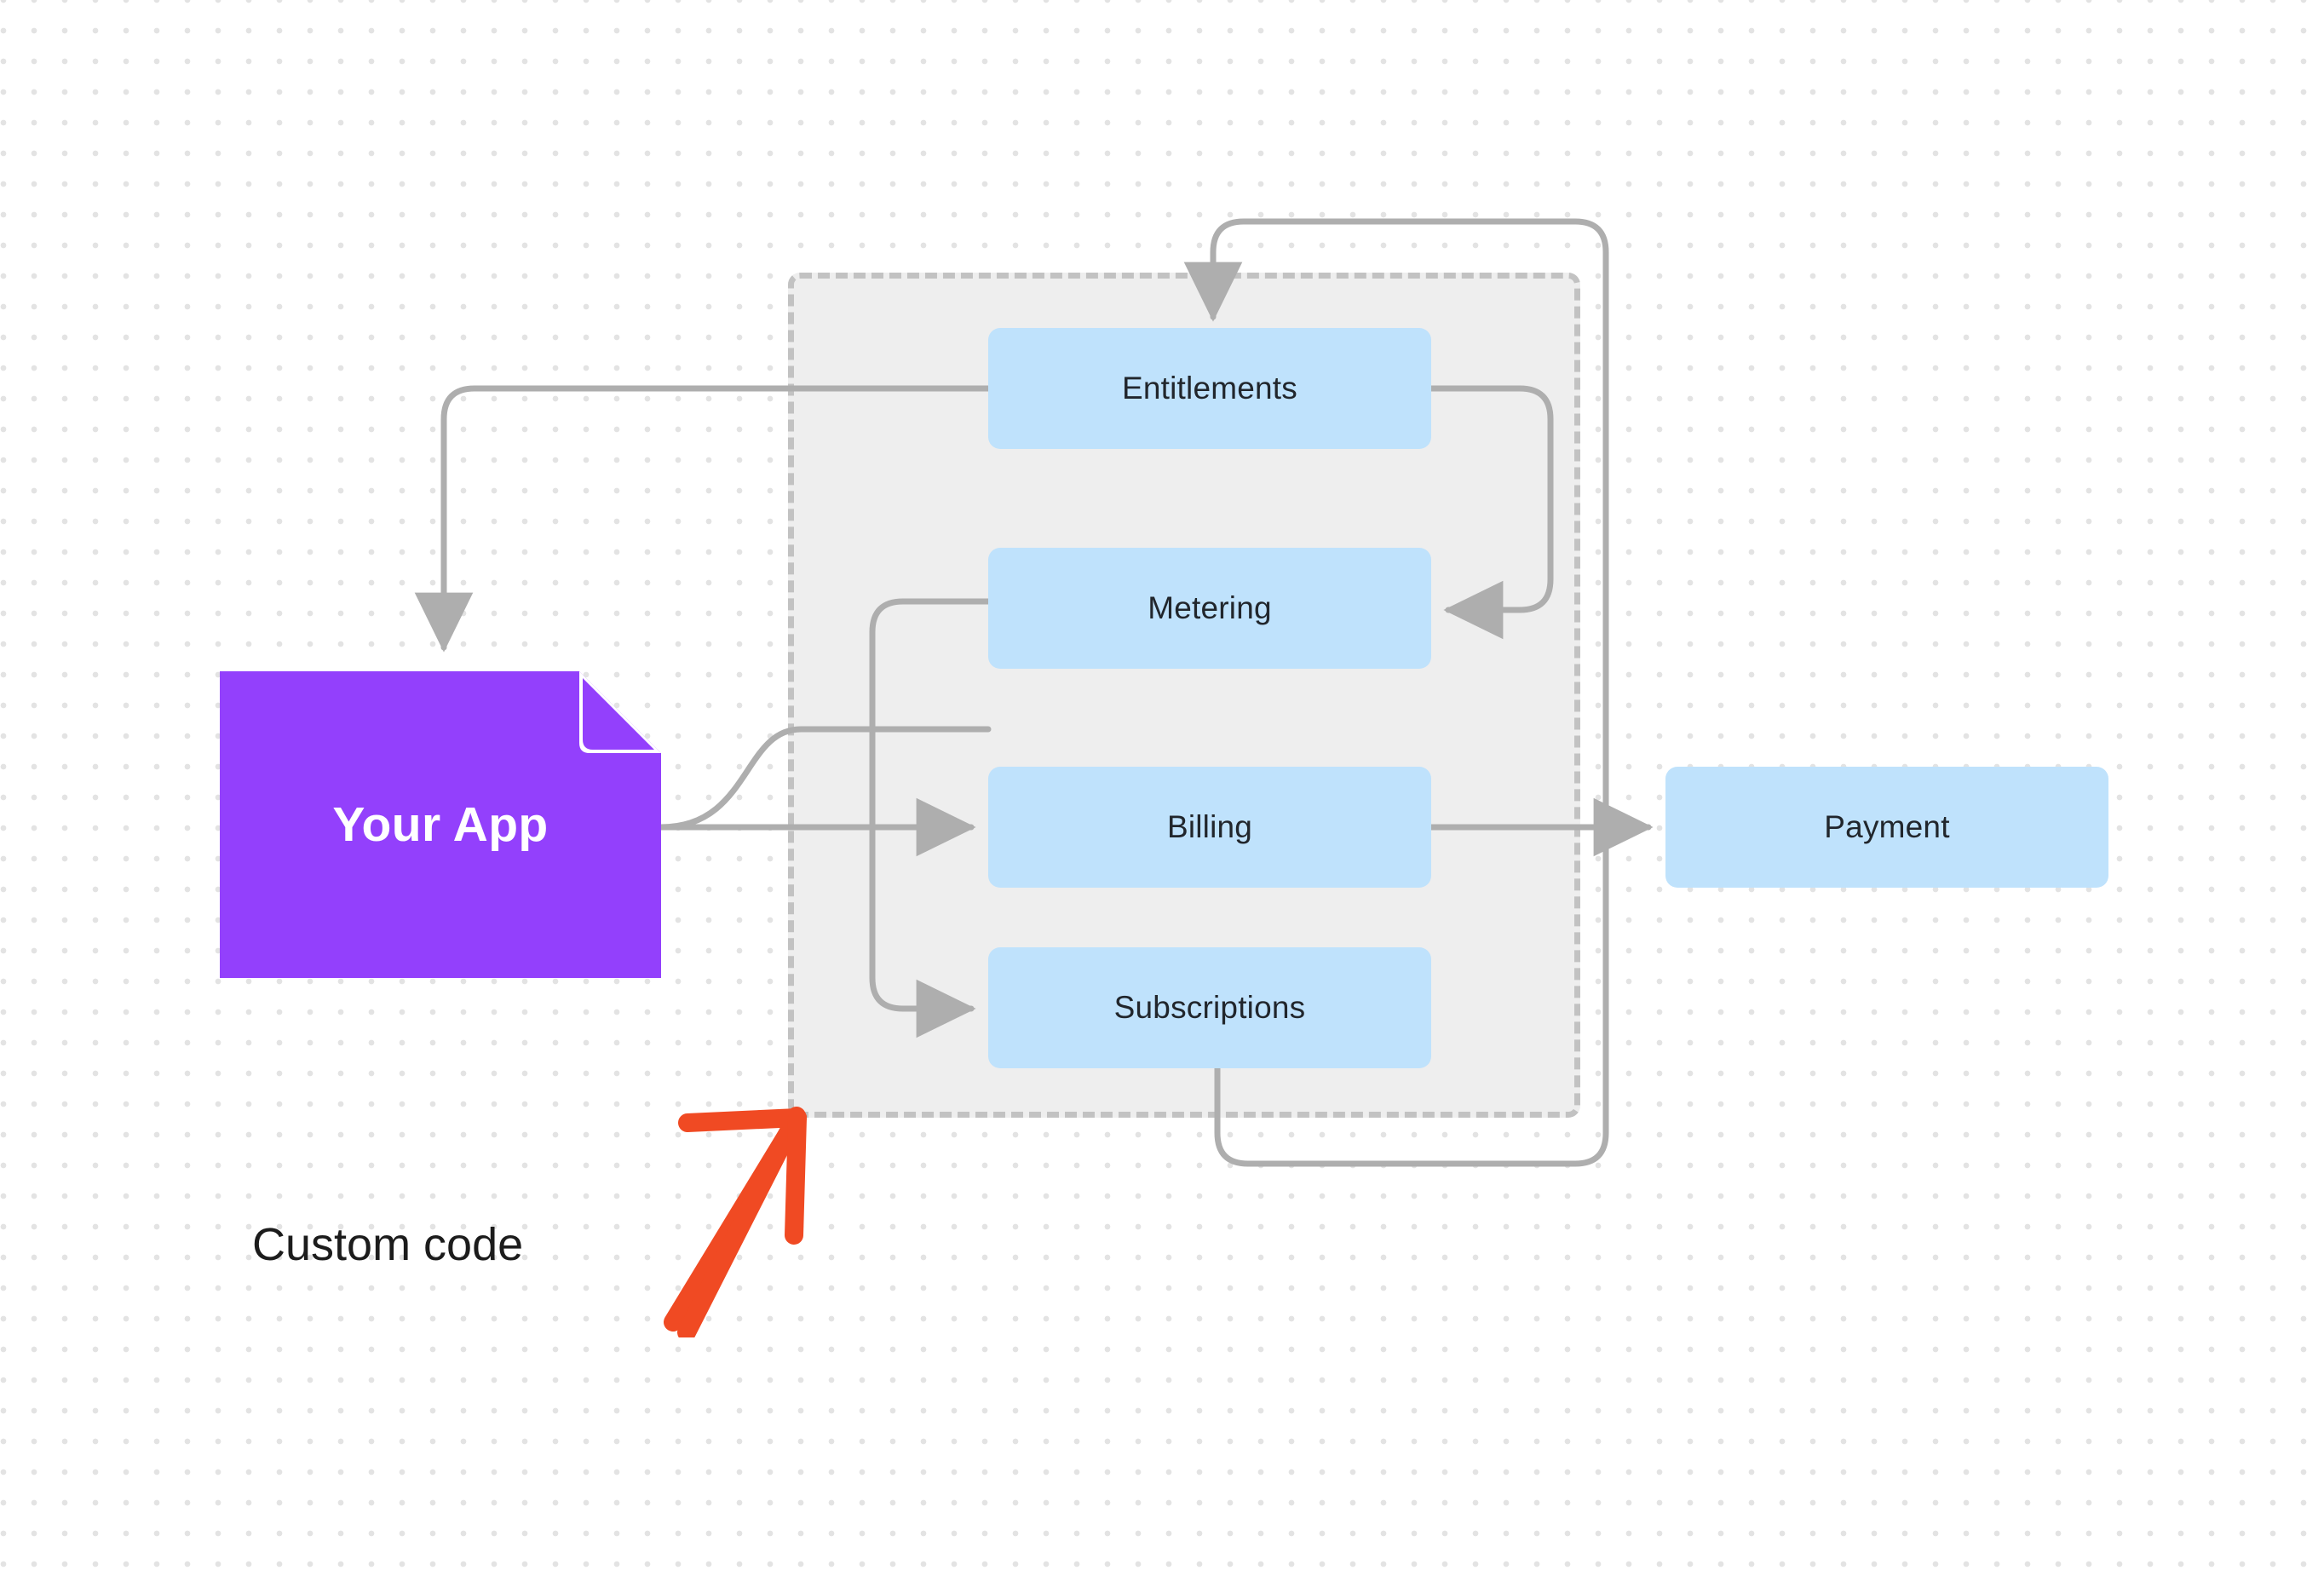 The image size is (2324, 1576). I want to click on node-your-app: Your App, so click(440, 824).